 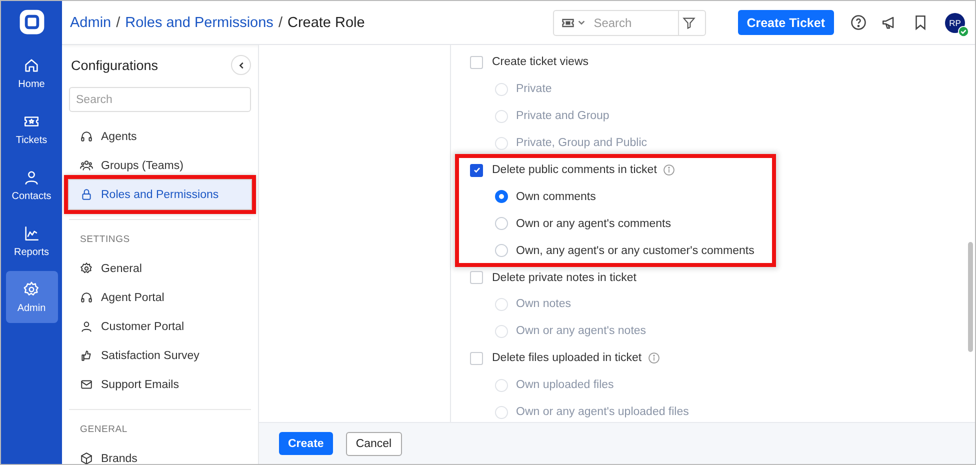 I want to click on scrollbar-thumb, so click(x=970, y=297).